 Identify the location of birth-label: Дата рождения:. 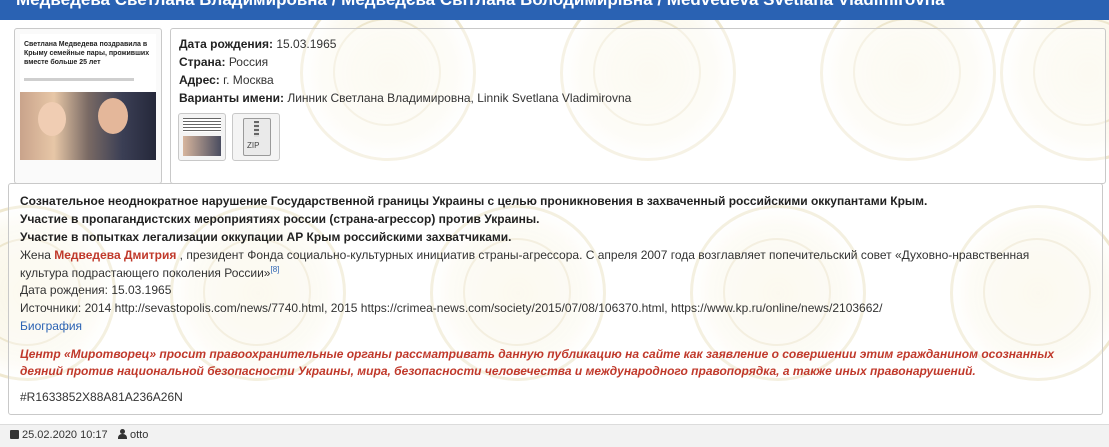
(226, 44).